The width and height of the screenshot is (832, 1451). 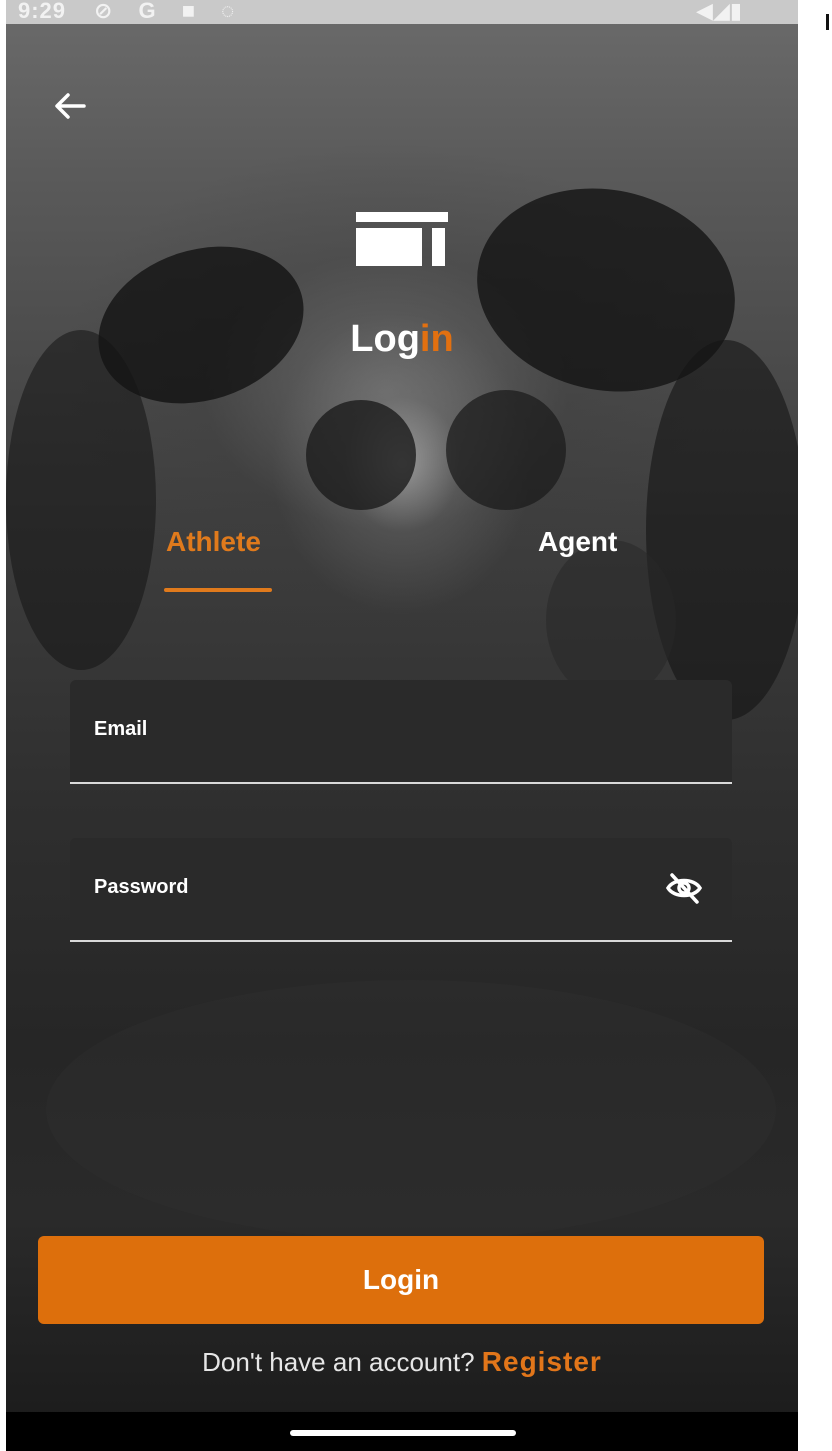 I want to click on register-link: Register, so click(x=542, y=1361).